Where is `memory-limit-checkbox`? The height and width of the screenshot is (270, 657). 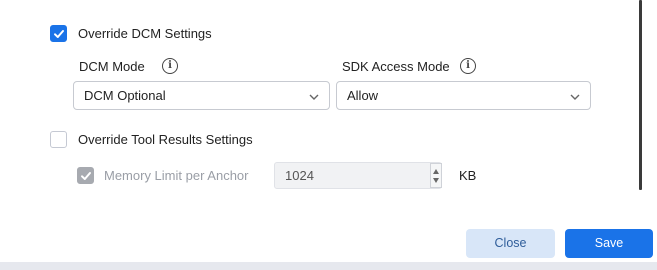
memory-limit-checkbox is located at coordinates (85, 175).